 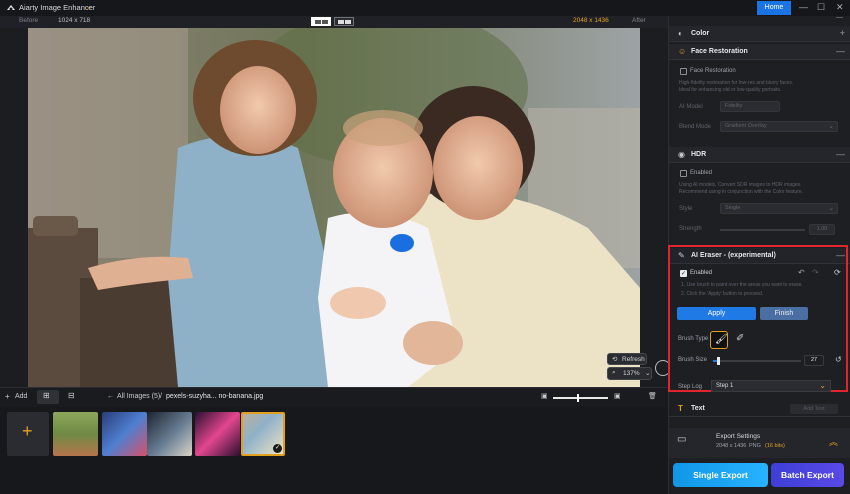 I want to click on face-restoration-header: ☺ Face Restoration —, so click(x=759, y=52).